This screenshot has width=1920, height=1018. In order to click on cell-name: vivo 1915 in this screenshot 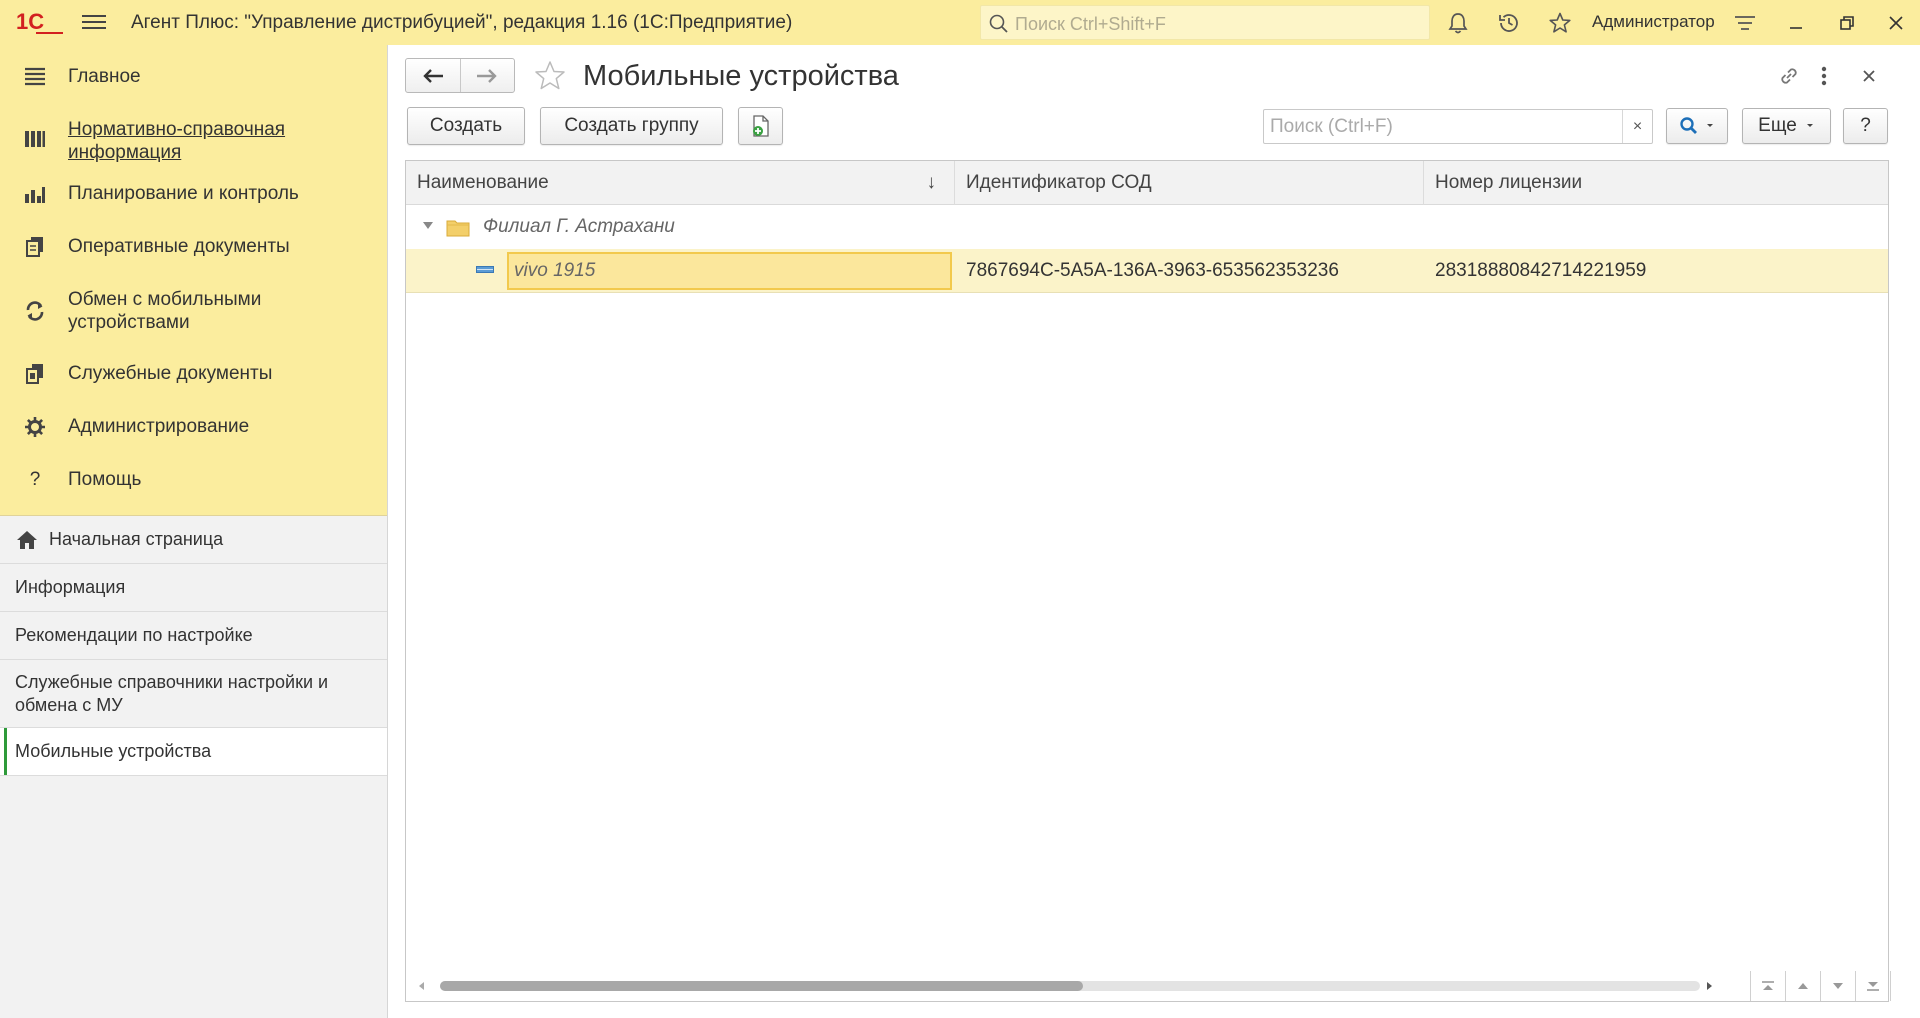, I will do `click(729, 271)`.